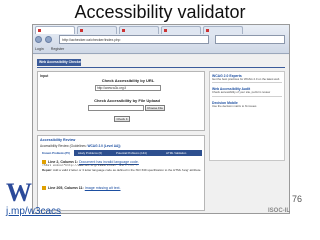  What do you see at coordinates (116, 108) in the screenshot?
I see `file-input` at bounding box center [116, 108].